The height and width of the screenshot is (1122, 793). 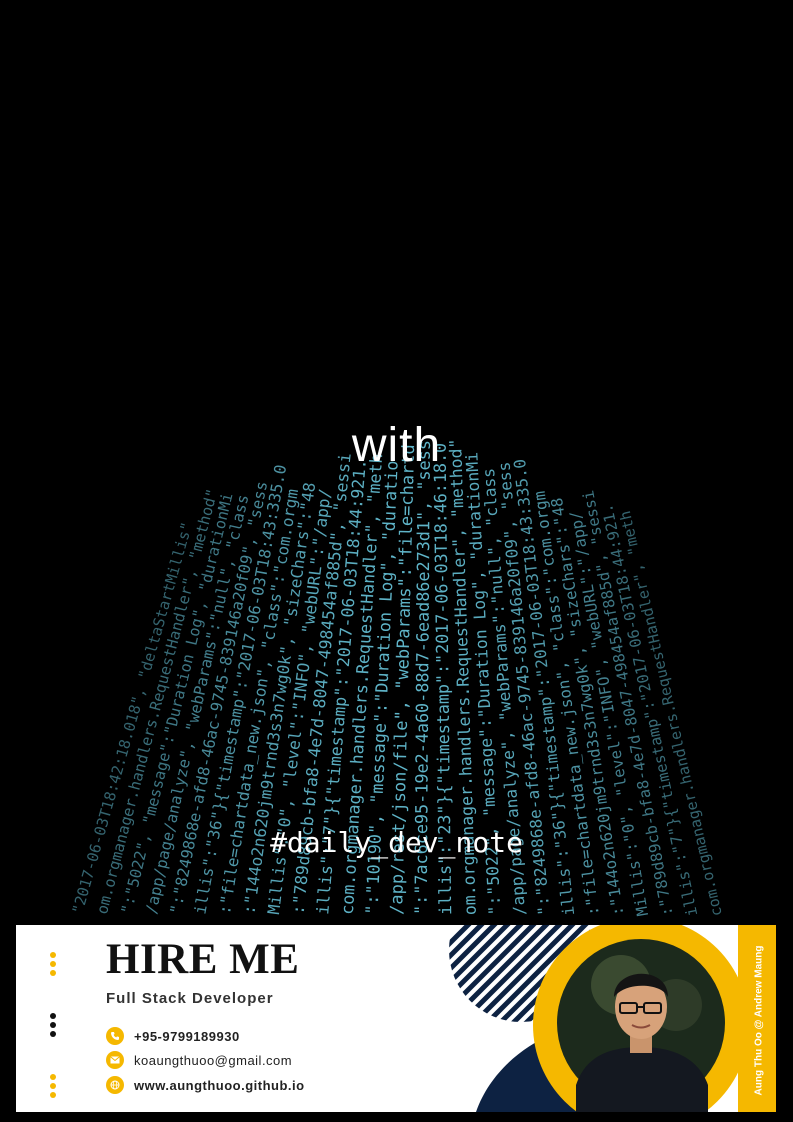 What do you see at coordinates (115, 1060) in the screenshot?
I see `mail-icon` at bounding box center [115, 1060].